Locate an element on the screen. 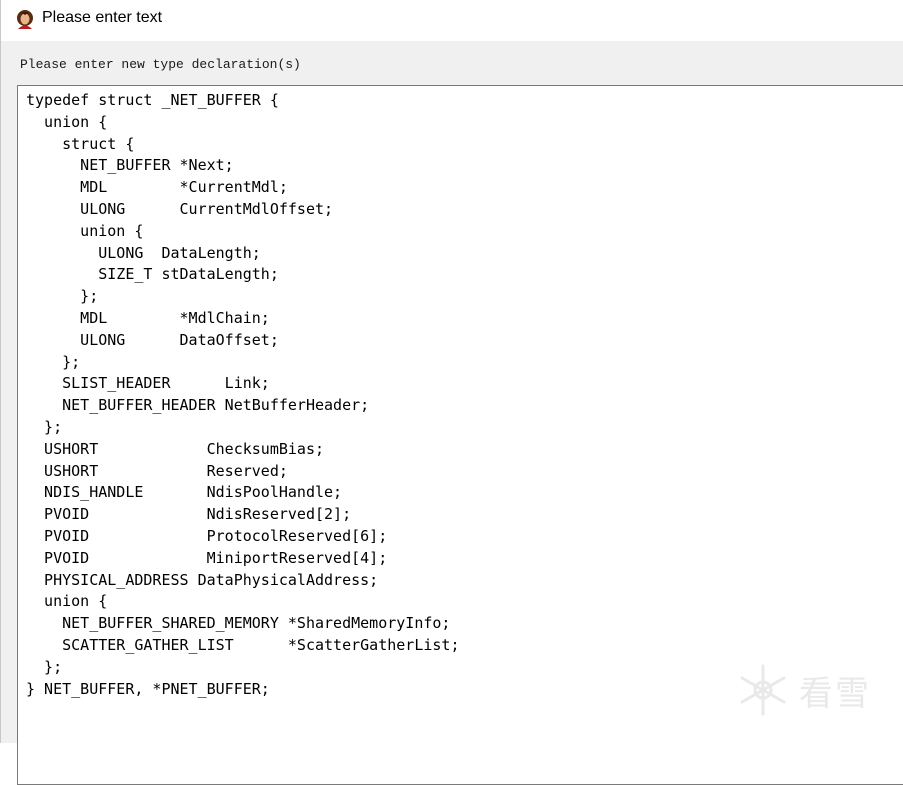  window-title: Please enter text is located at coordinates (102, 17).